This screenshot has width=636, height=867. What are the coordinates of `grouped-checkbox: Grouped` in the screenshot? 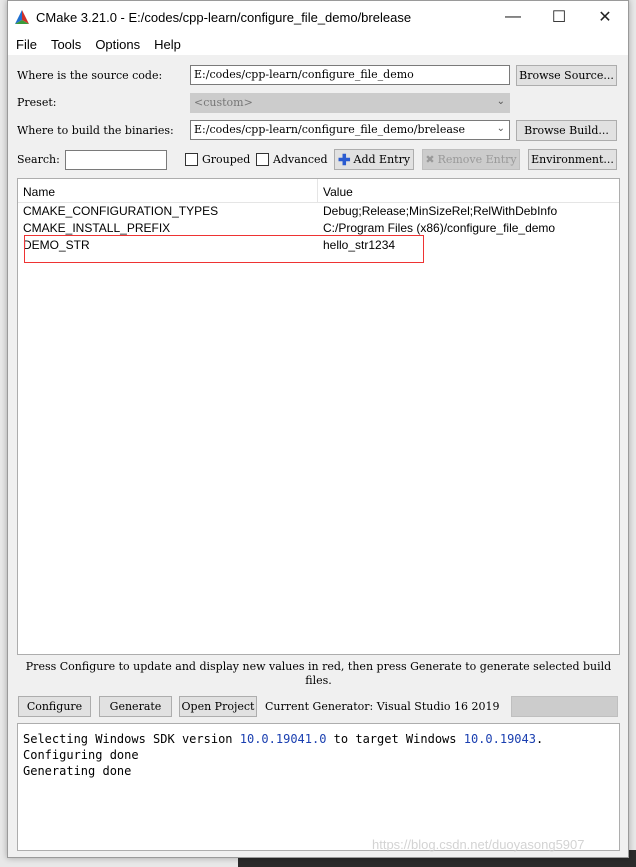 It's located at (217, 159).